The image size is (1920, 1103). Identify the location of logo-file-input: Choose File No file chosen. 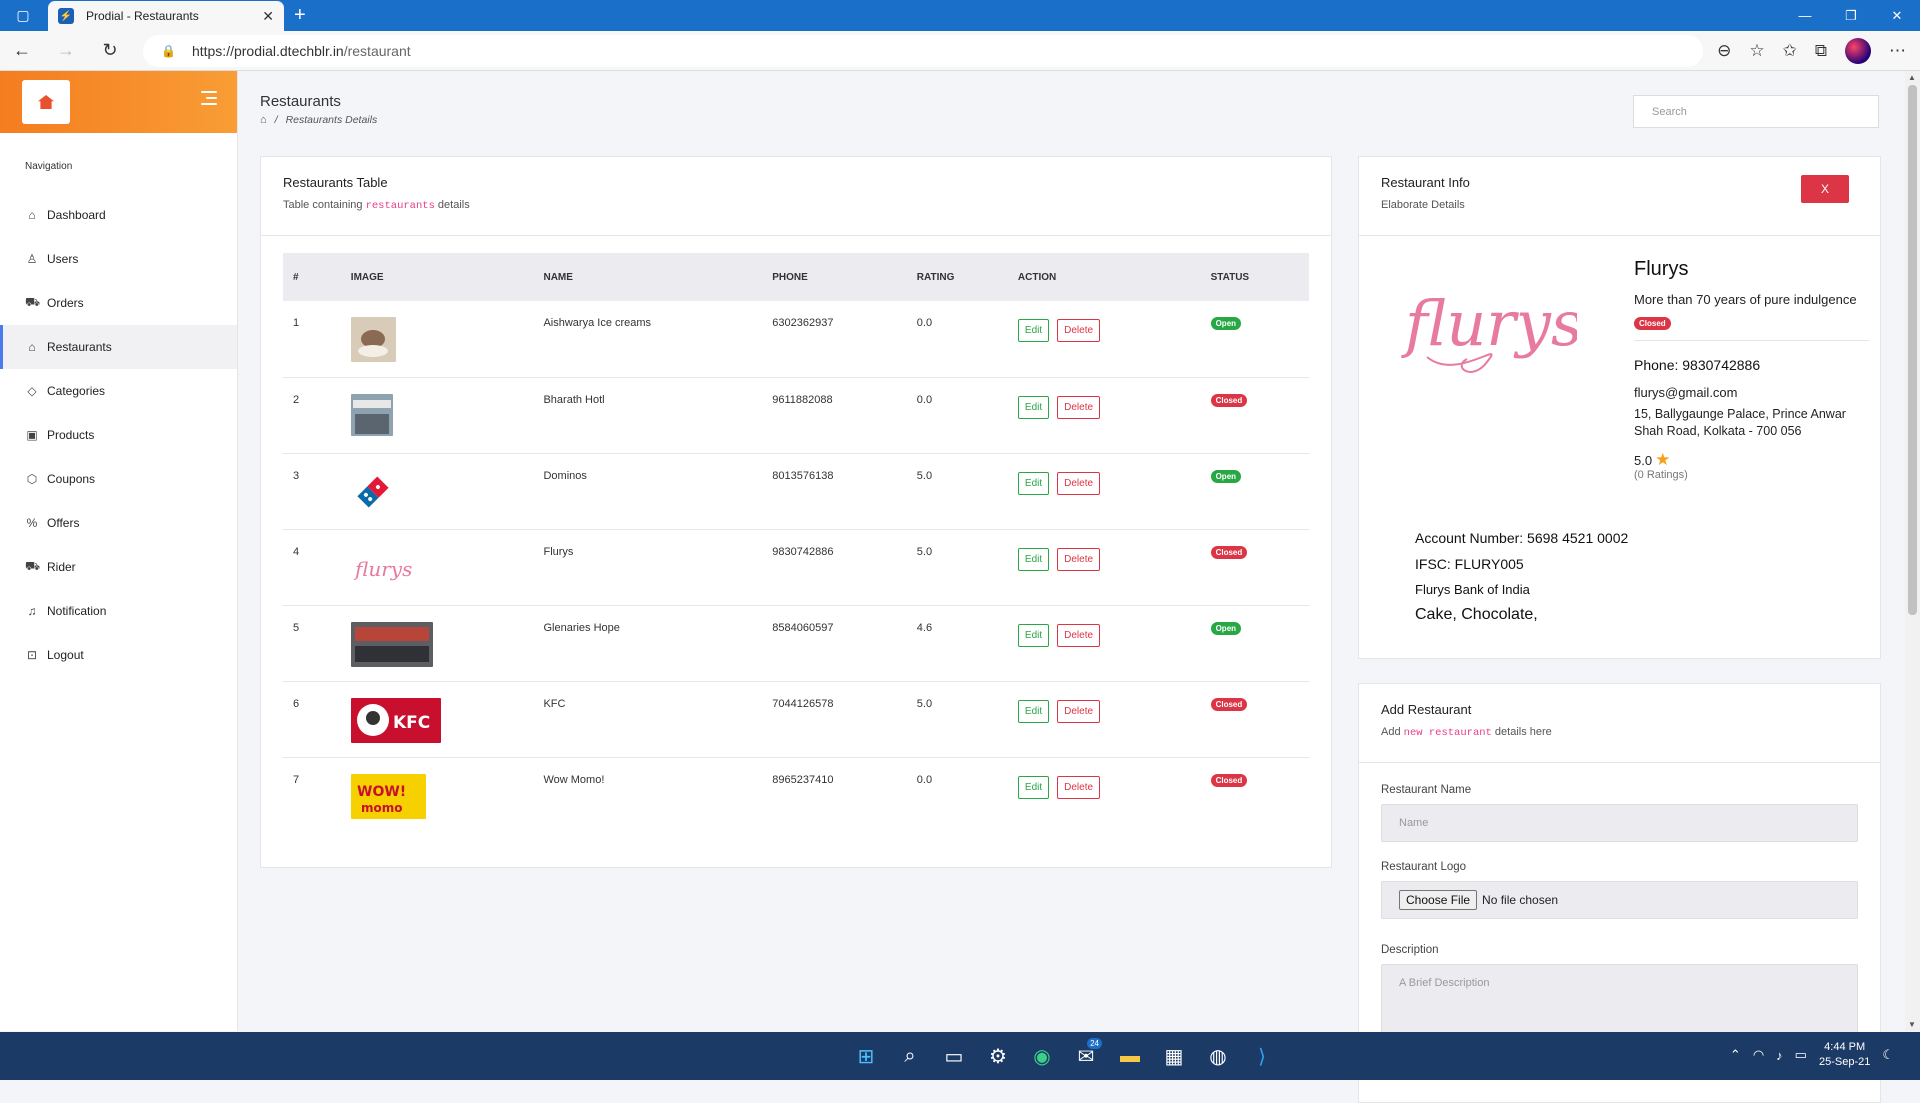
(1619, 900).